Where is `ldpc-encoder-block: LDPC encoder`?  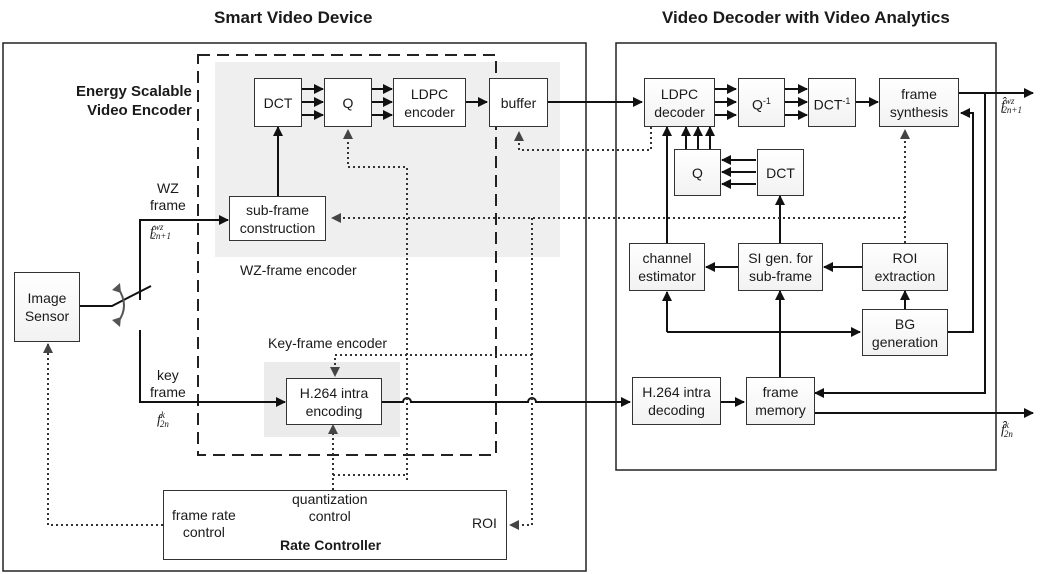 ldpc-encoder-block: LDPC encoder is located at coordinates (429, 102).